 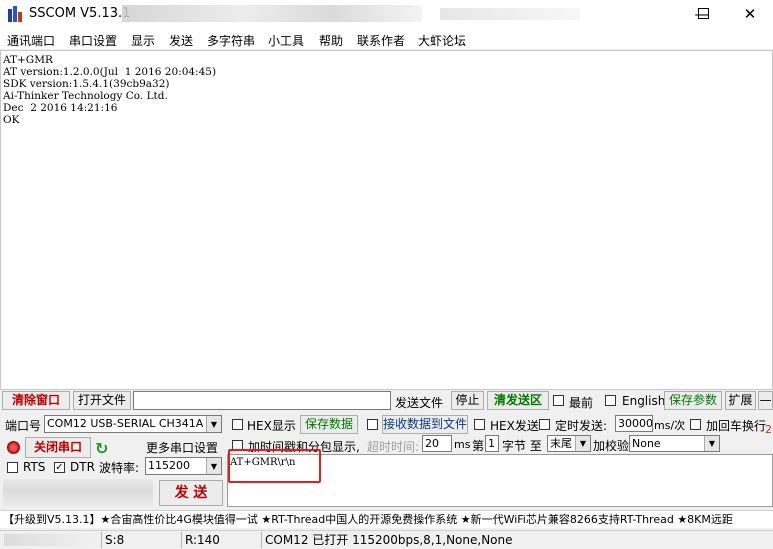 I want to click on red-number: 2, so click(x=768, y=429).